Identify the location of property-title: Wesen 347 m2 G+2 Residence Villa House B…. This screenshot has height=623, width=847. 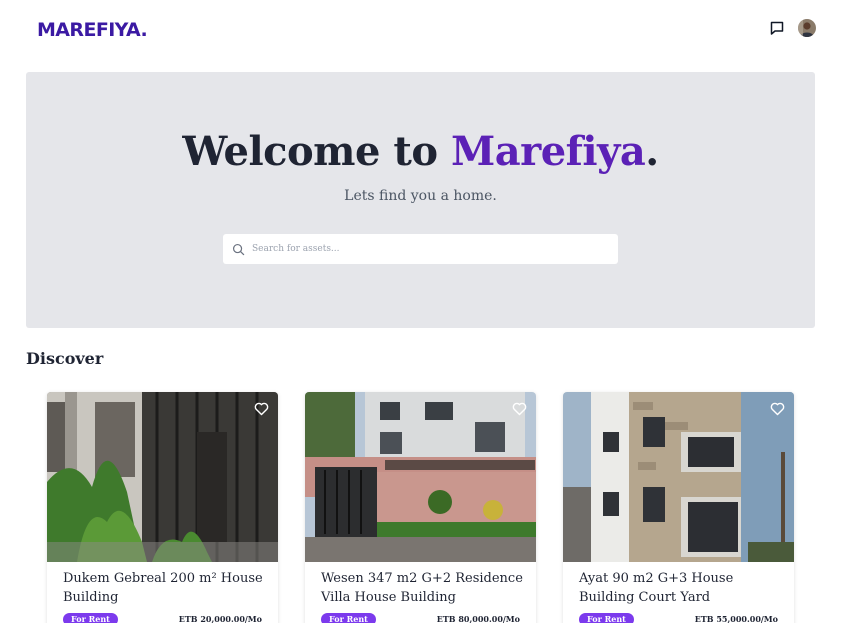
(423, 588).